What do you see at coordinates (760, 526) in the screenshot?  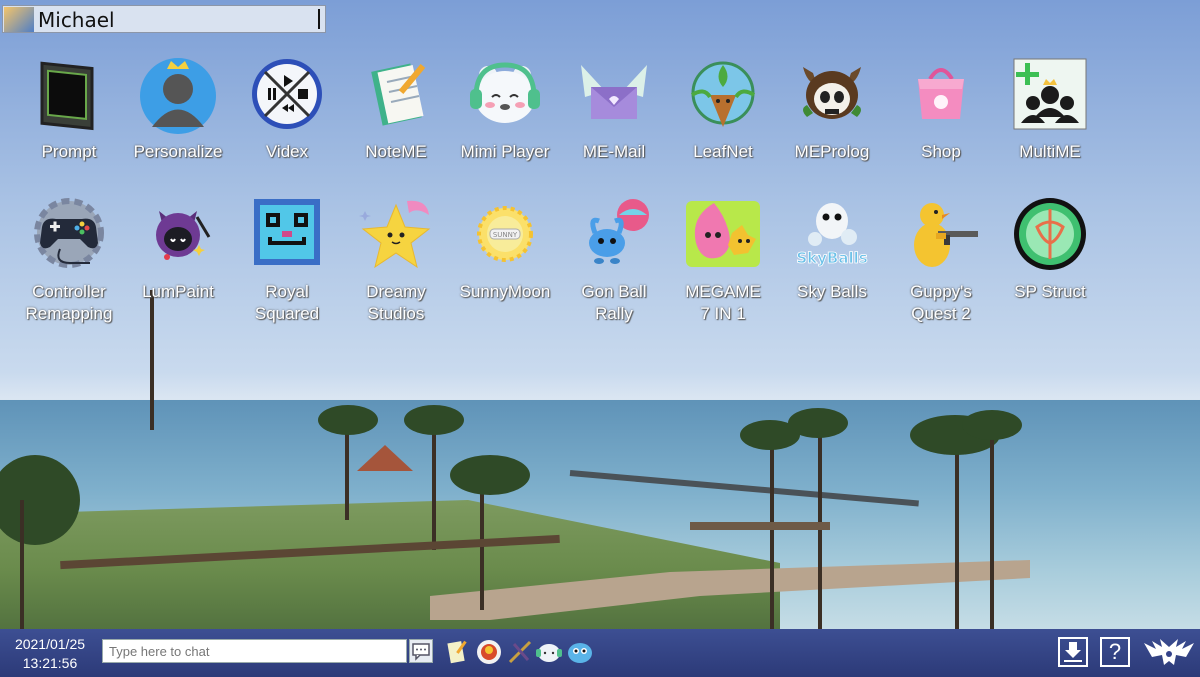 I see `wallpaper-pergola` at bounding box center [760, 526].